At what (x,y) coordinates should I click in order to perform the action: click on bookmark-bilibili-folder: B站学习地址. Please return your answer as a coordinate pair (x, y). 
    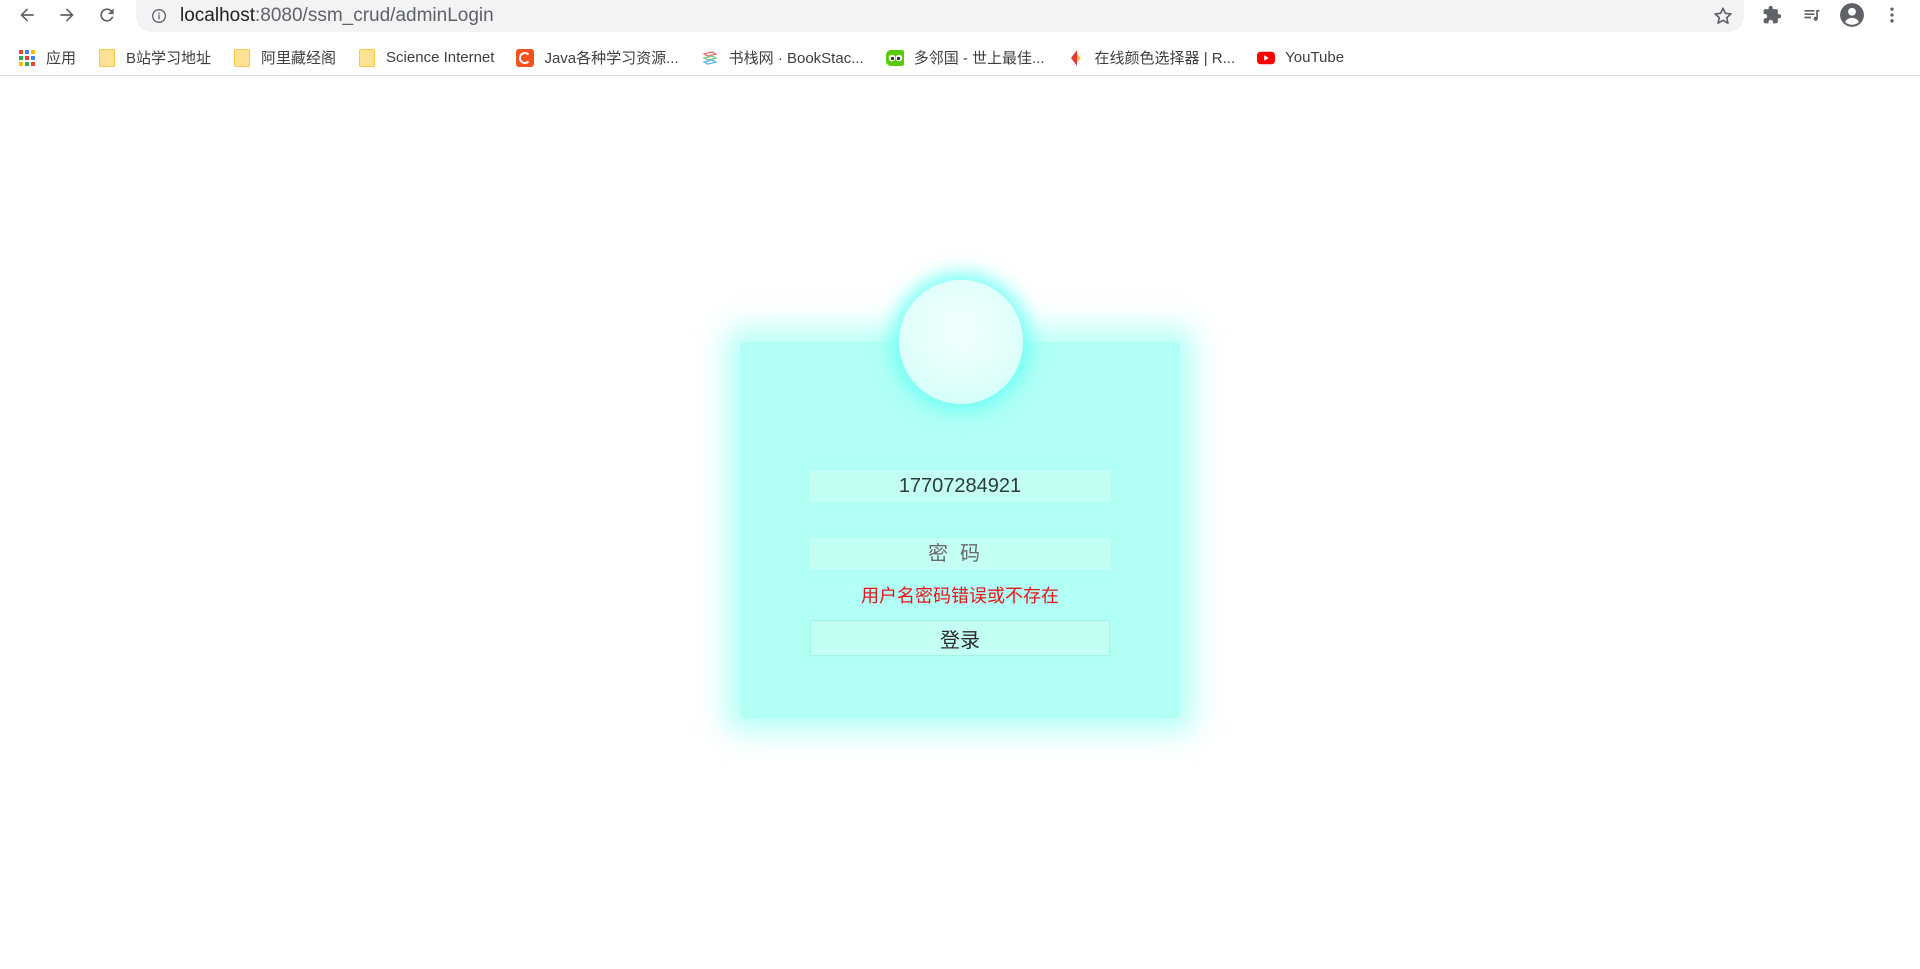
    Looking at the image, I should click on (154, 58).